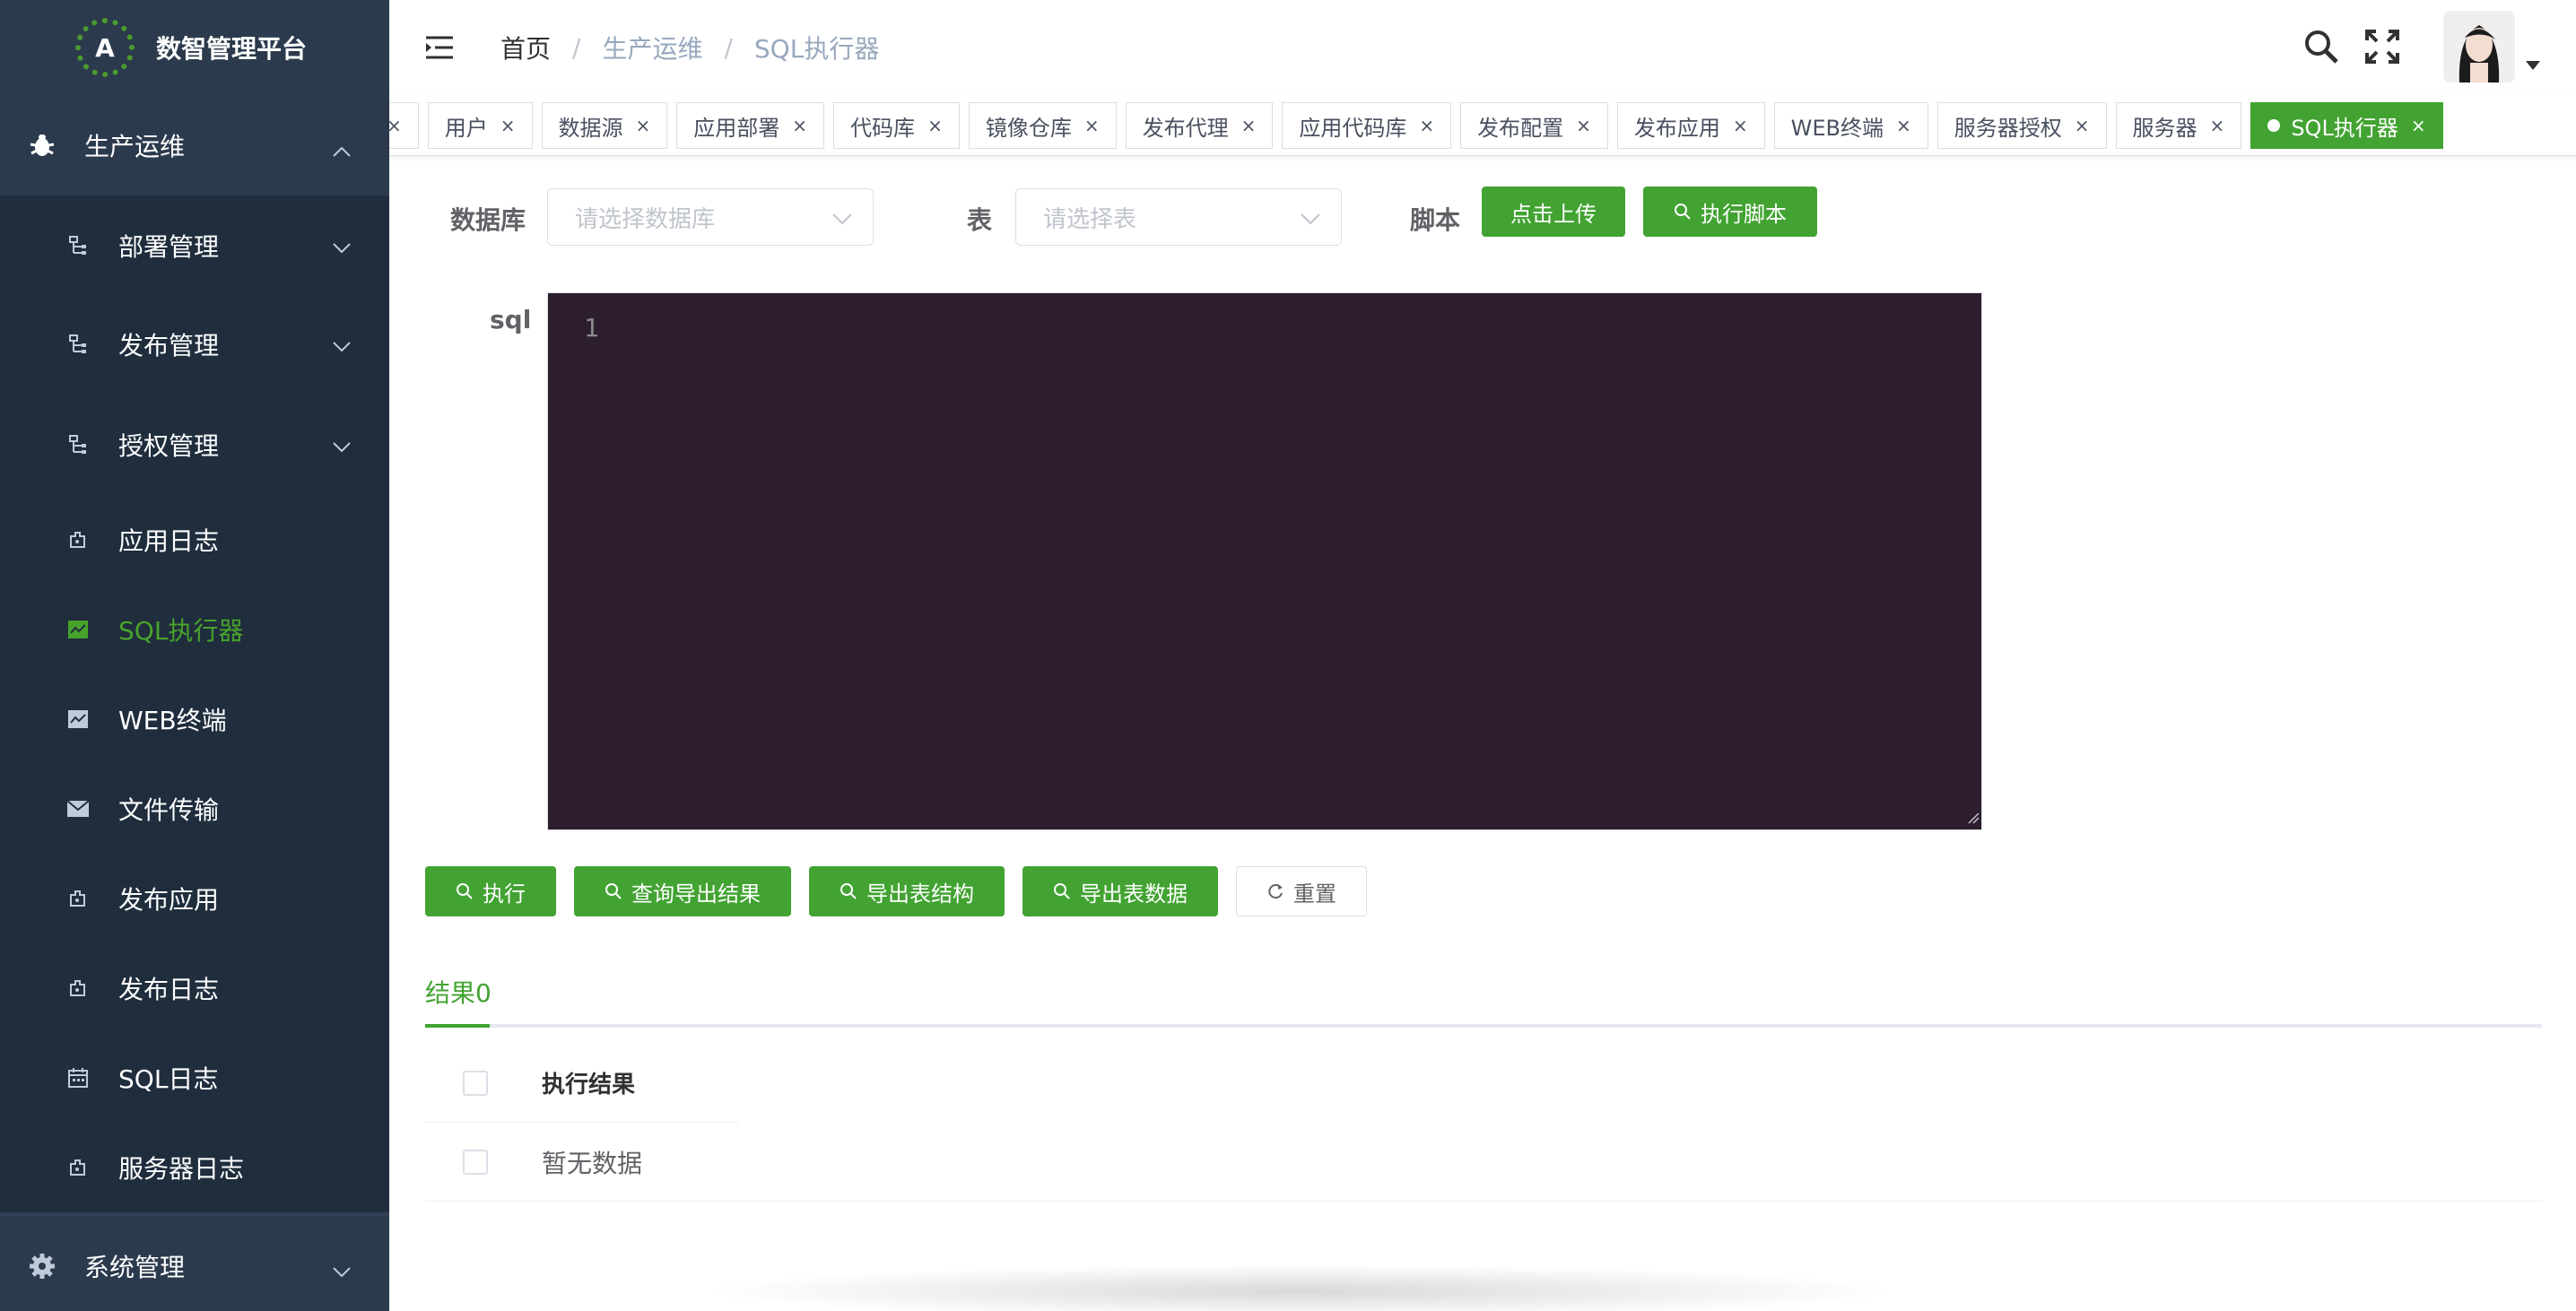 This screenshot has width=2576, height=1311. I want to click on query-export-button: 查询导出结果, so click(682, 891).